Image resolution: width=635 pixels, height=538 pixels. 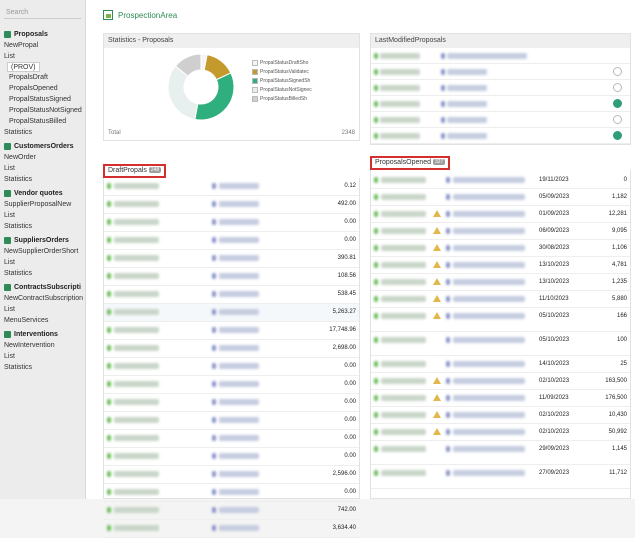 What do you see at coordinates (42, 345) in the screenshot?
I see `sidebar-item-new-intervention: NewIntervention` at bounding box center [42, 345].